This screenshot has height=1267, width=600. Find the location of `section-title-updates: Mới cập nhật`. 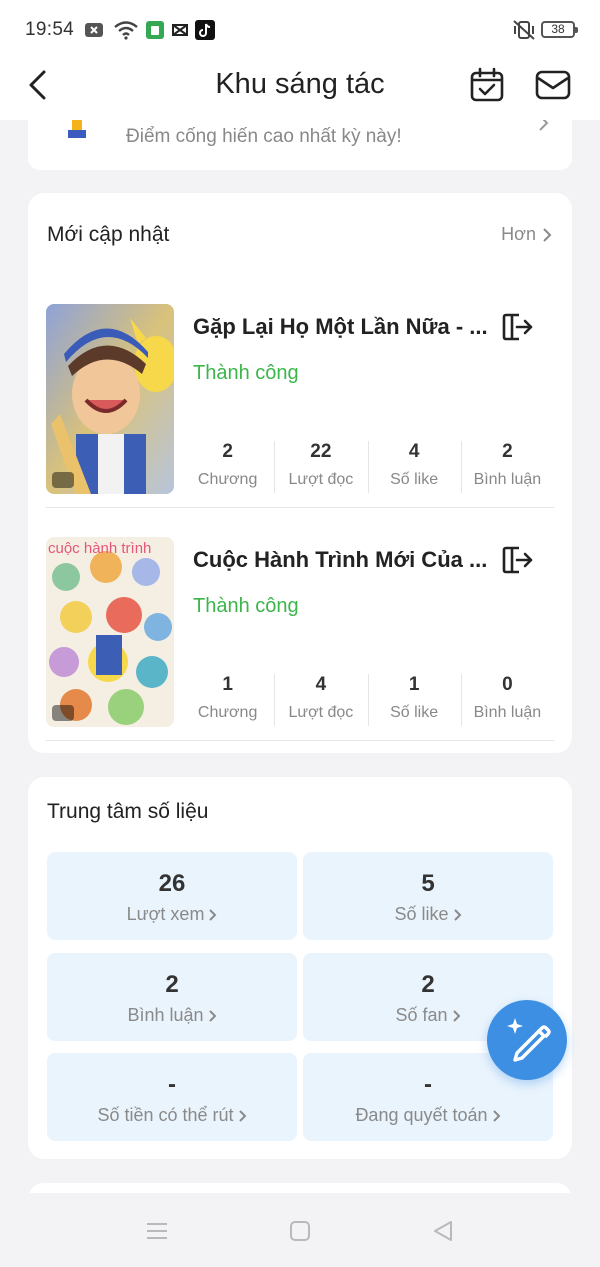

section-title-updates: Mới cập nhật is located at coordinates (108, 234).